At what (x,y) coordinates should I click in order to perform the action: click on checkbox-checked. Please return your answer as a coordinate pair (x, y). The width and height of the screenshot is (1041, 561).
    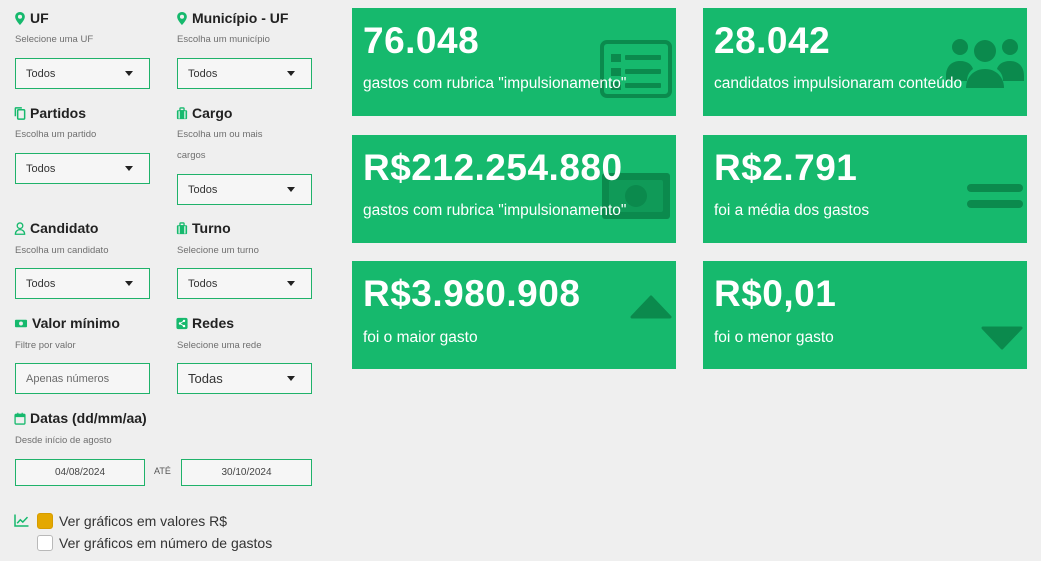
    Looking at the image, I should click on (45, 521).